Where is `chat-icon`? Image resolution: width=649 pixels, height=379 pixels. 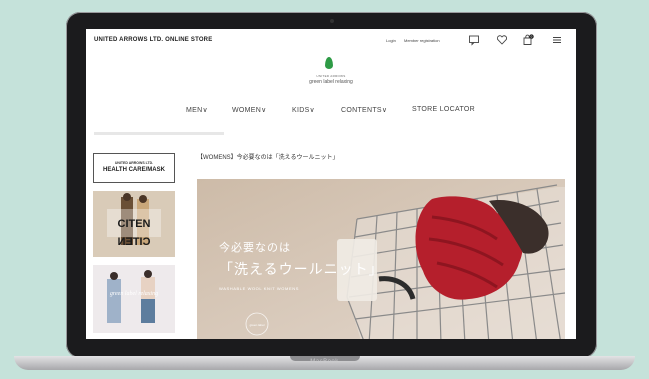
chat-icon is located at coordinates (474, 40).